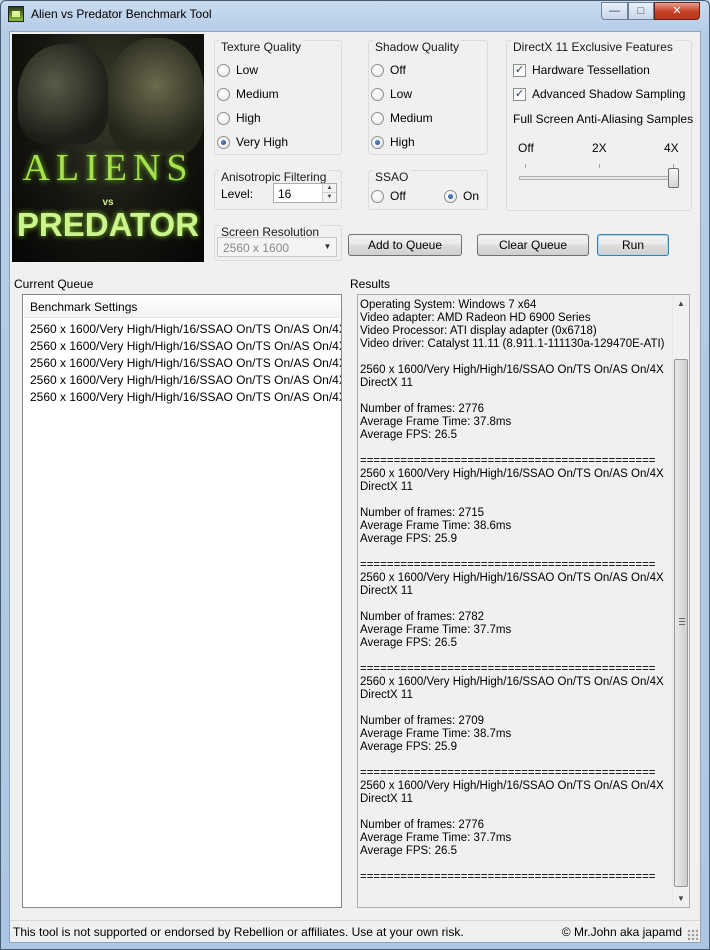  I want to click on title-bar: Alien vs Predator Benchmark Tool — □ ✕, so click(355, 14).